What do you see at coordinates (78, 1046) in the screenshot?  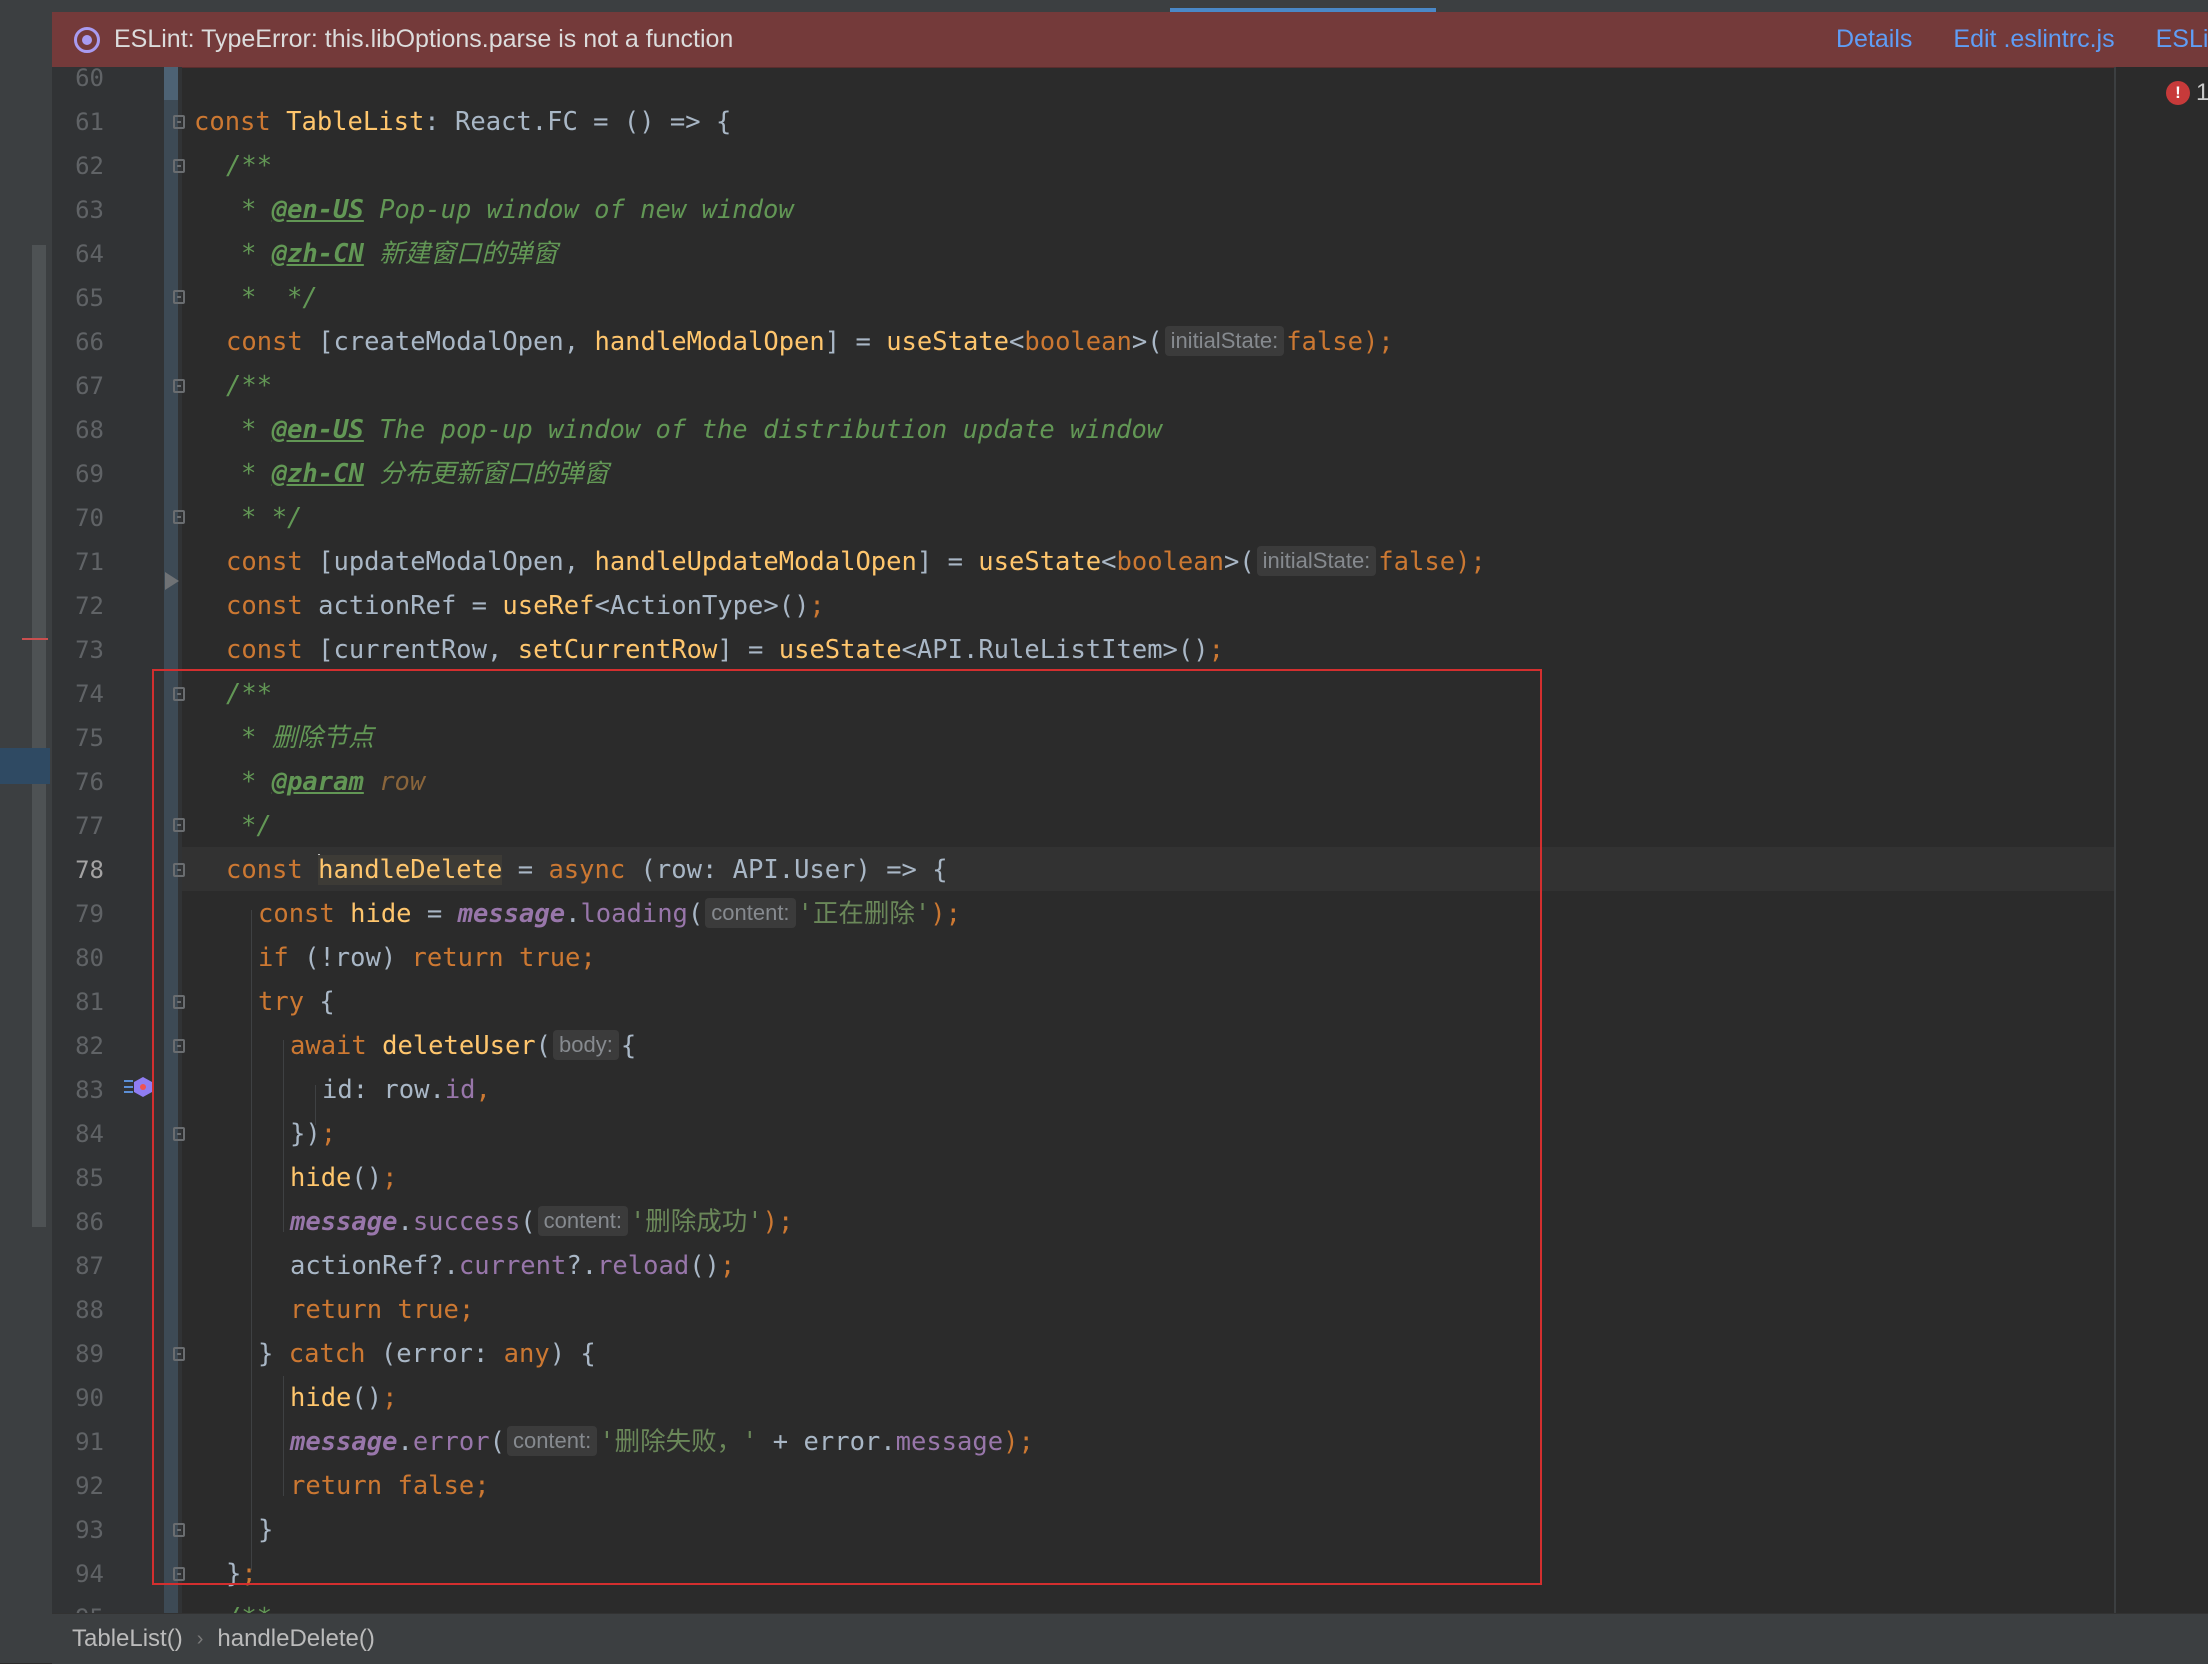 I see `line-number: 82` at bounding box center [78, 1046].